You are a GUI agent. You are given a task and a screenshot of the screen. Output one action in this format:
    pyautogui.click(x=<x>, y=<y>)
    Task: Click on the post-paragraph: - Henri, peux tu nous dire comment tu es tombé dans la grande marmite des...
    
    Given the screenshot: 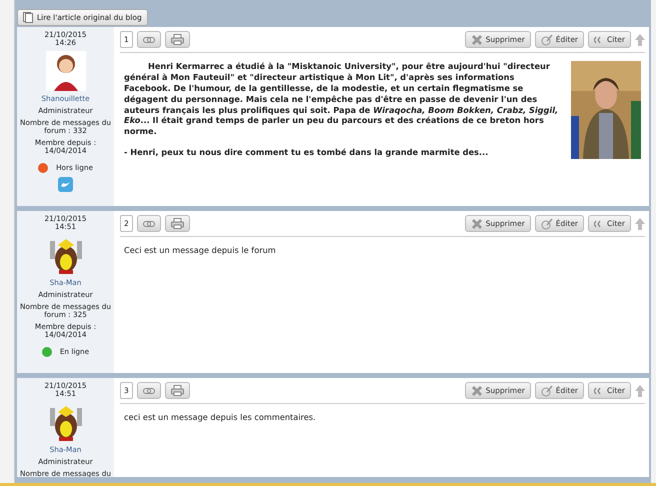 What is the action you would take?
    pyautogui.click(x=307, y=152)
    